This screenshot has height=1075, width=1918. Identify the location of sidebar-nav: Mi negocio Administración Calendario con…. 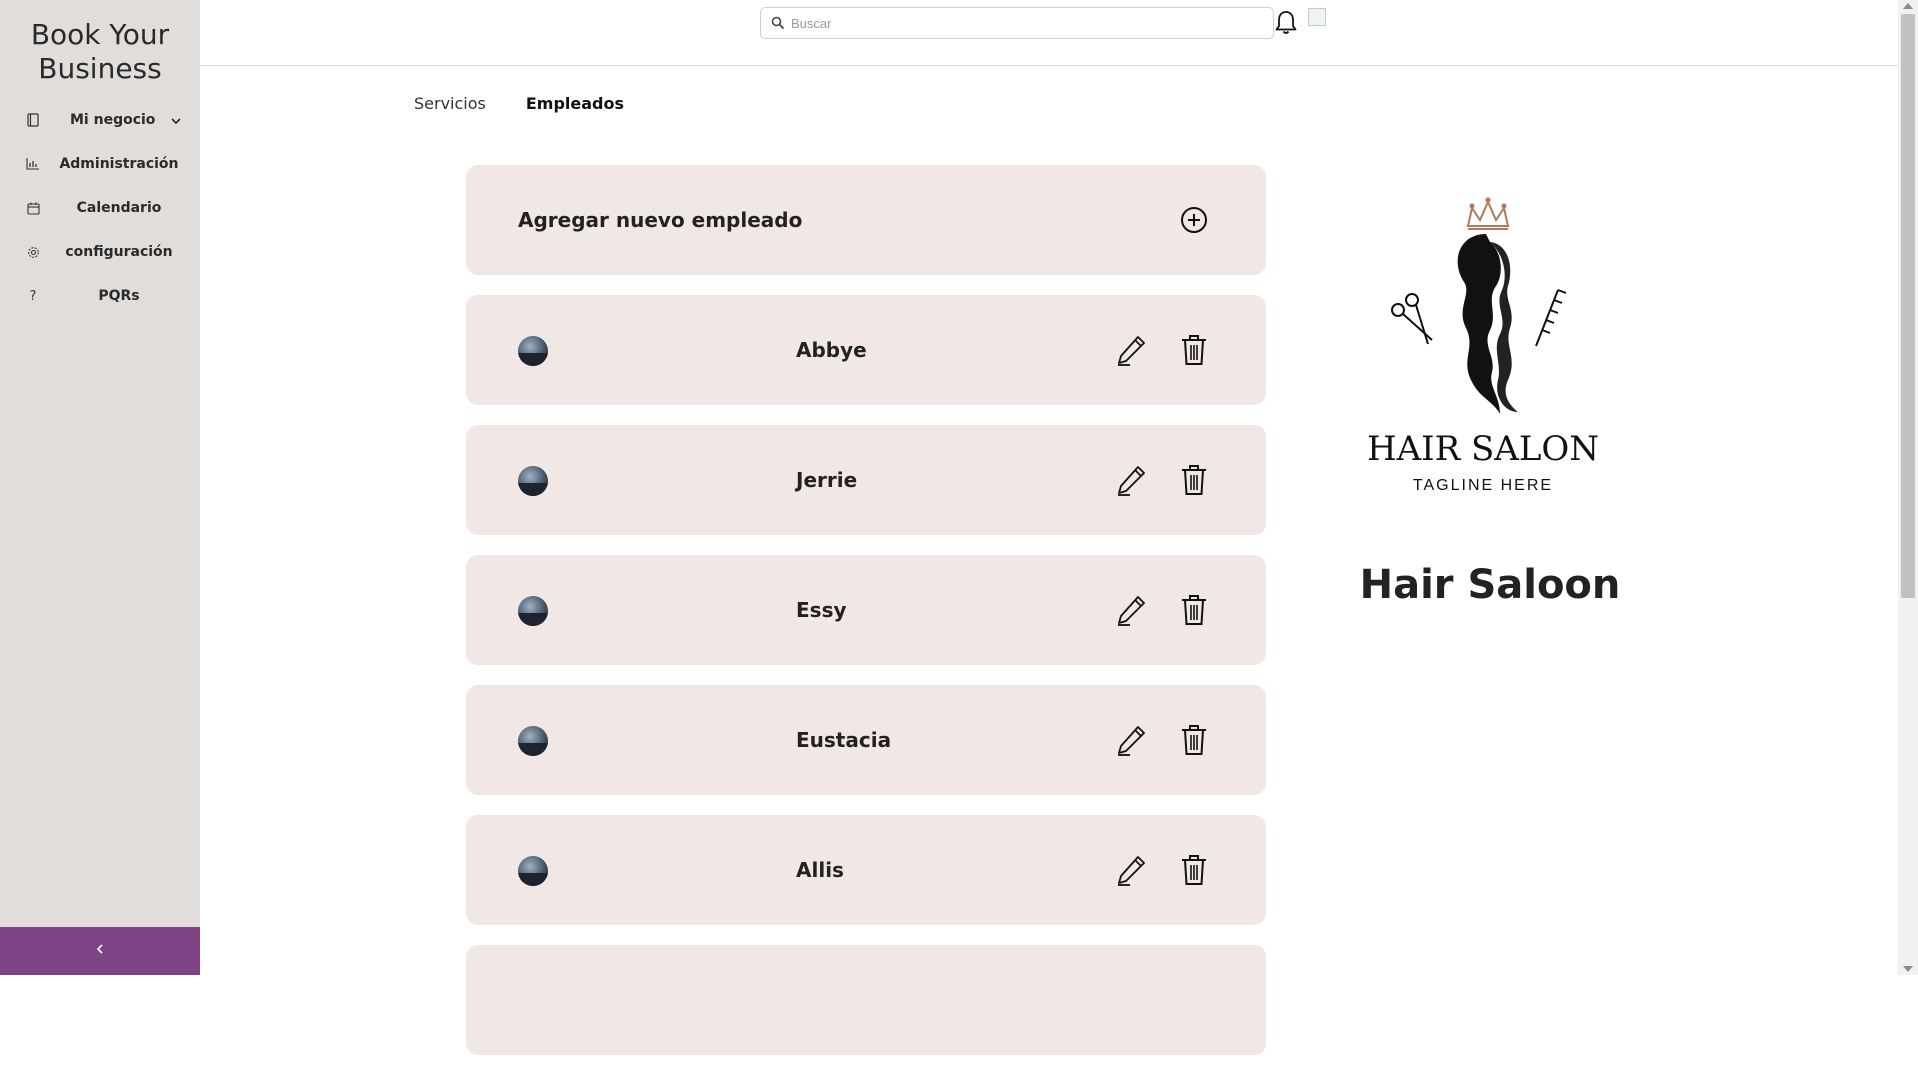
(100, 208).